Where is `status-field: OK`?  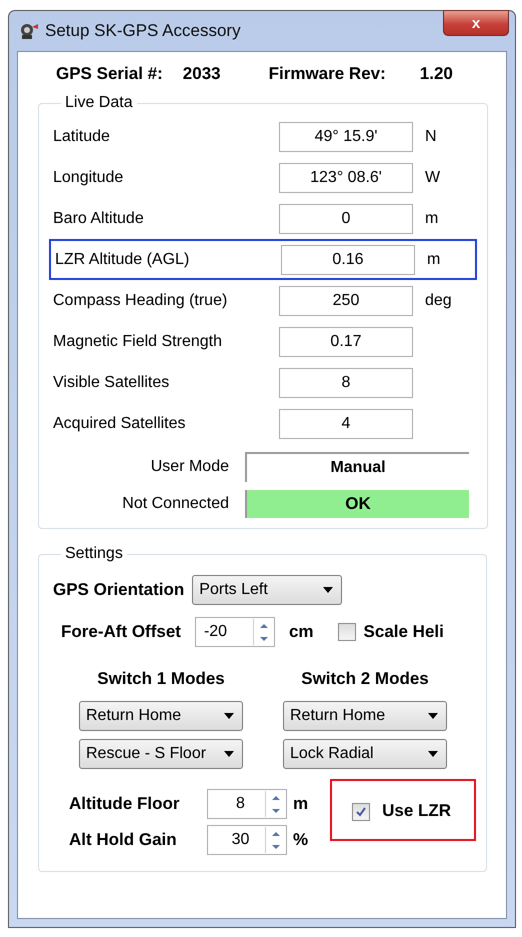
status-field: OK is located at coordinates (357, 504).